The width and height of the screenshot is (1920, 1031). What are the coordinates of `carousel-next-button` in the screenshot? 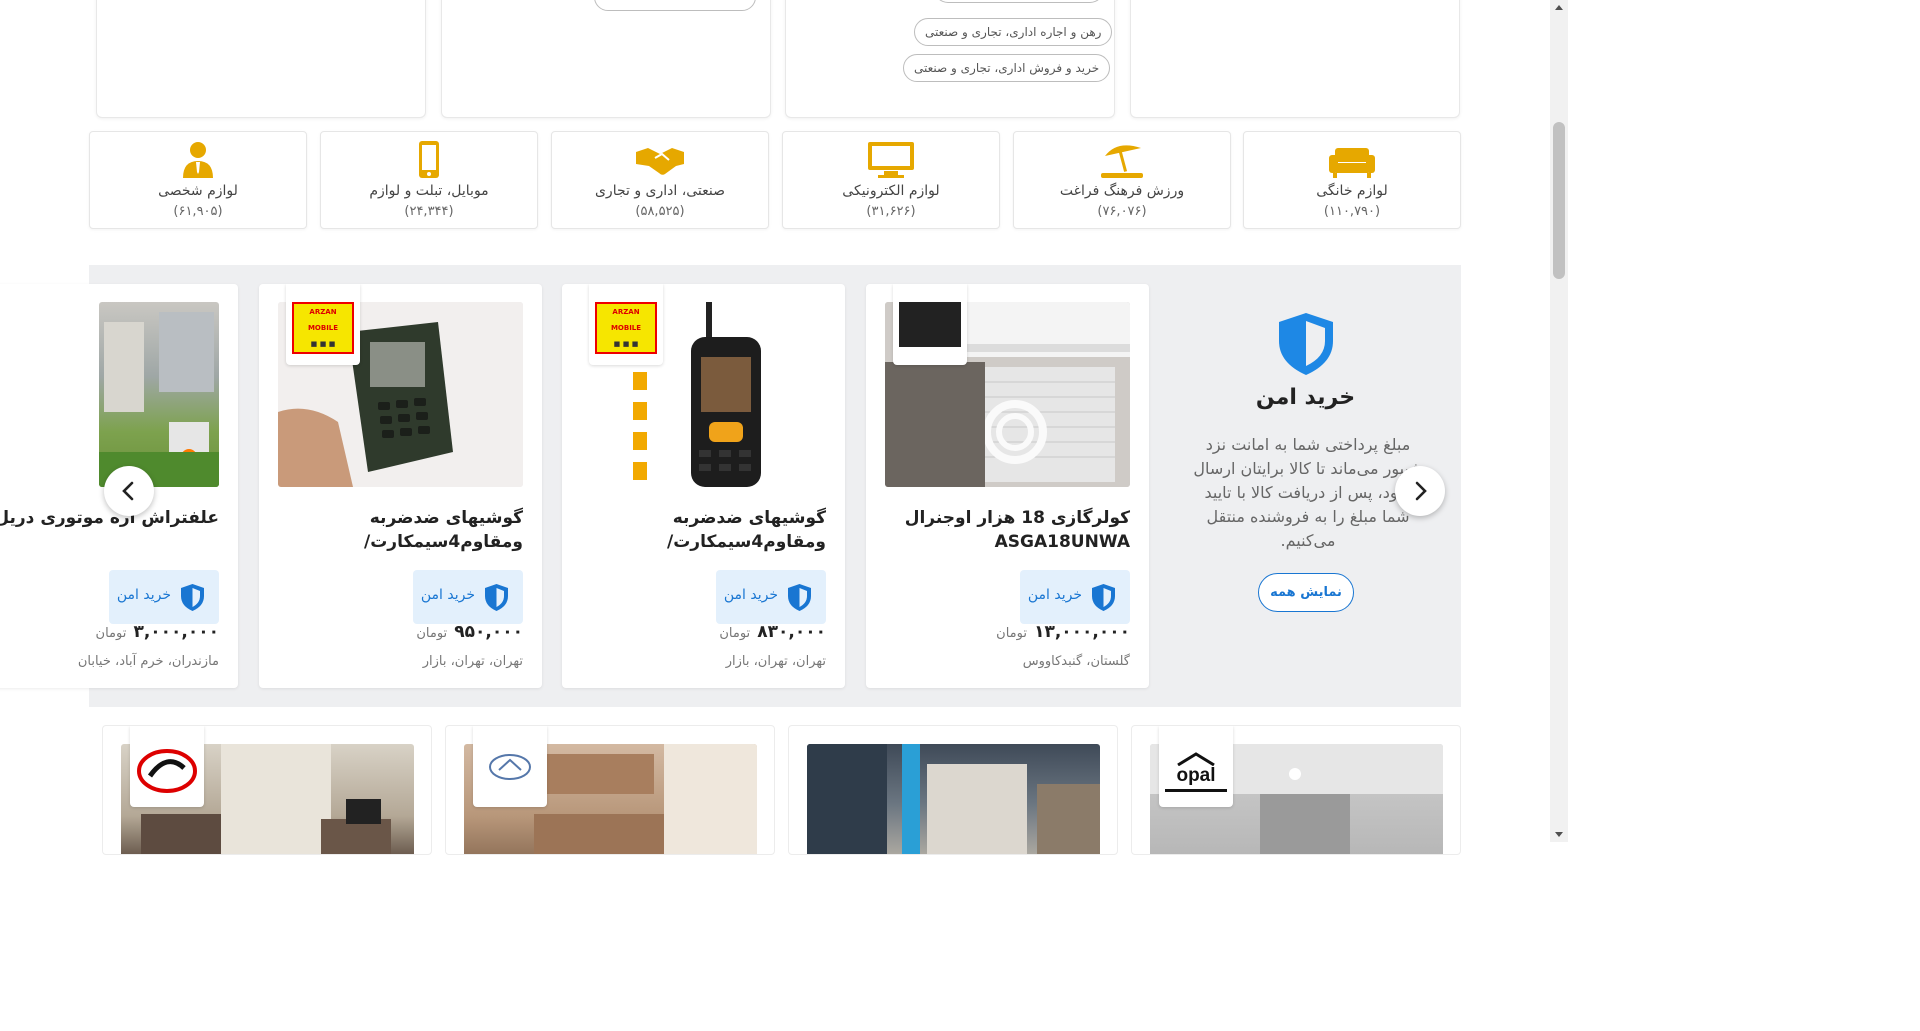 It's located at (1420, 491).